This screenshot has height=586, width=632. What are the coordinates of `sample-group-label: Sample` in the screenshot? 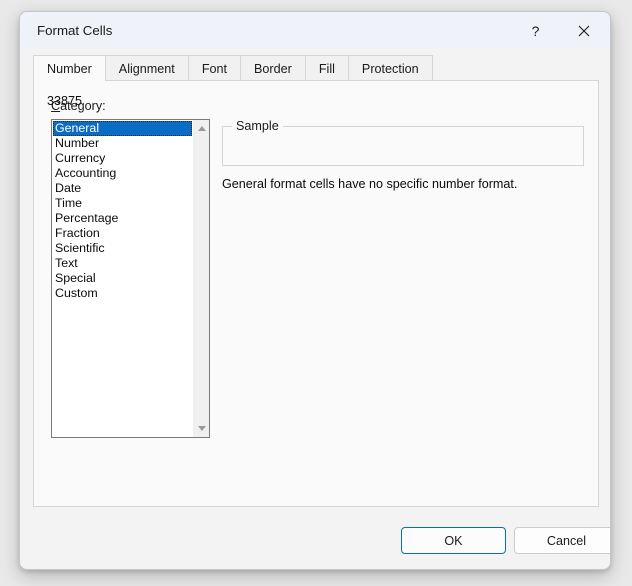 It's located at (257, 126).